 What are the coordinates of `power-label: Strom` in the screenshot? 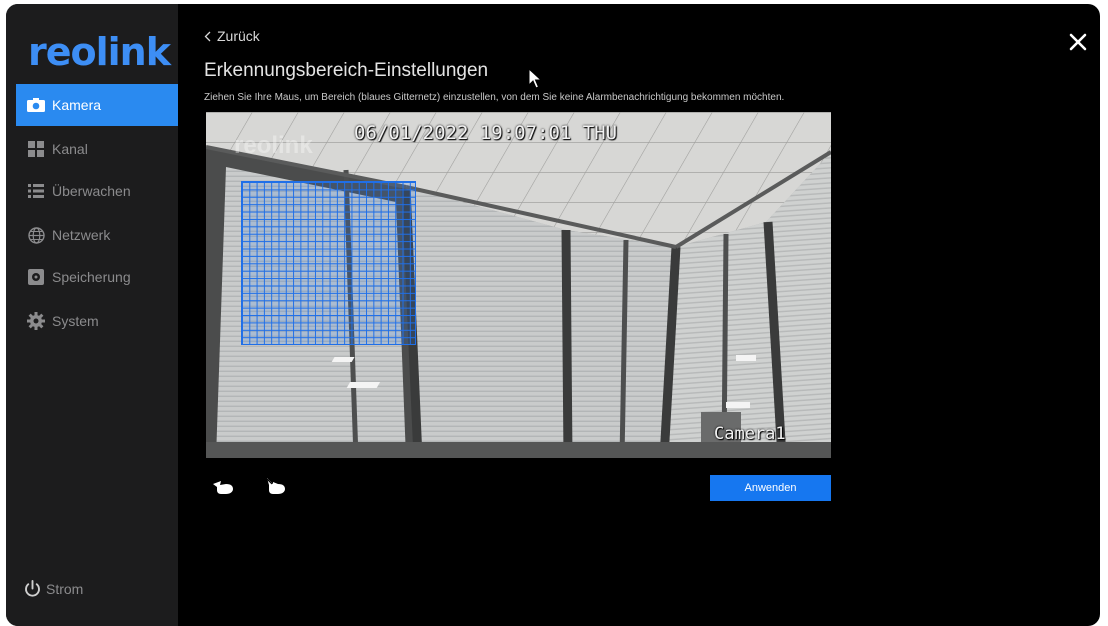 It's located at (65, 589).